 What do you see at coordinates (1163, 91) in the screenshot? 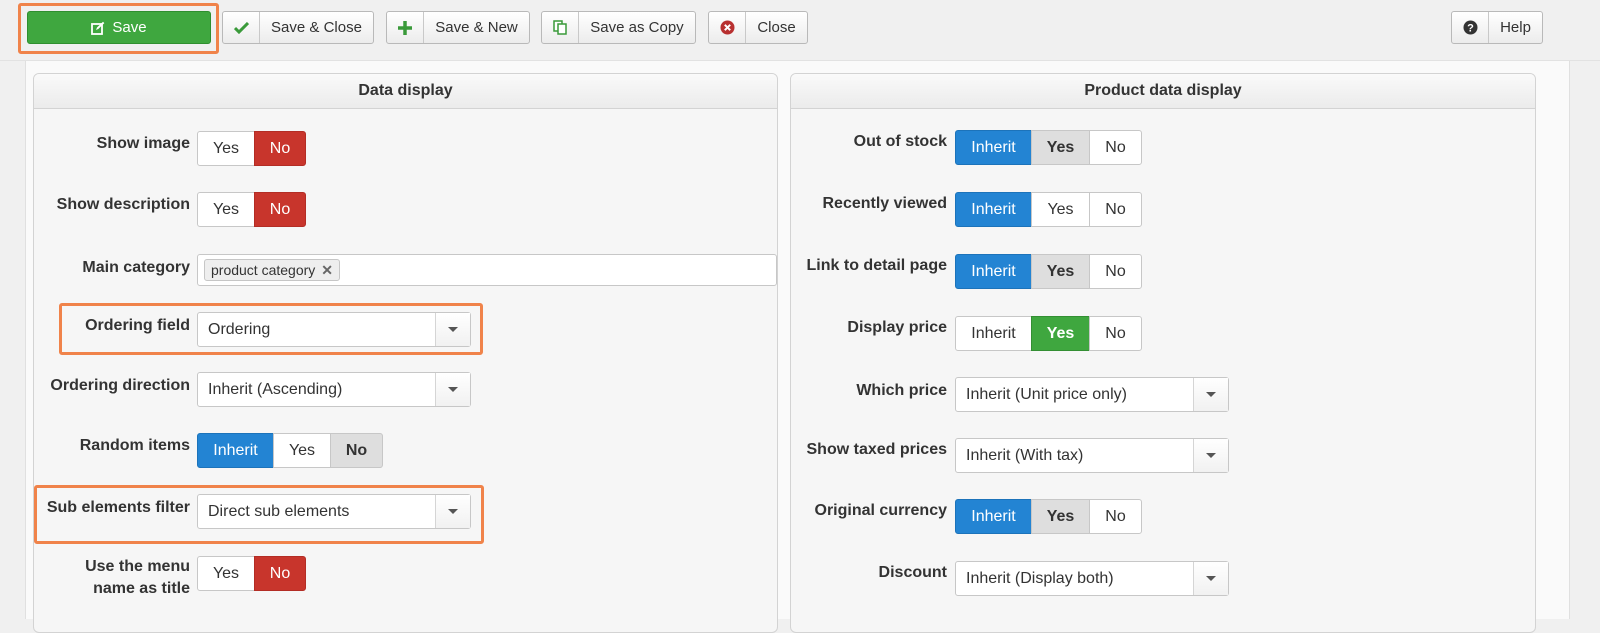
I see `panel-title: Product data display` at bounding box center [1163, 91].